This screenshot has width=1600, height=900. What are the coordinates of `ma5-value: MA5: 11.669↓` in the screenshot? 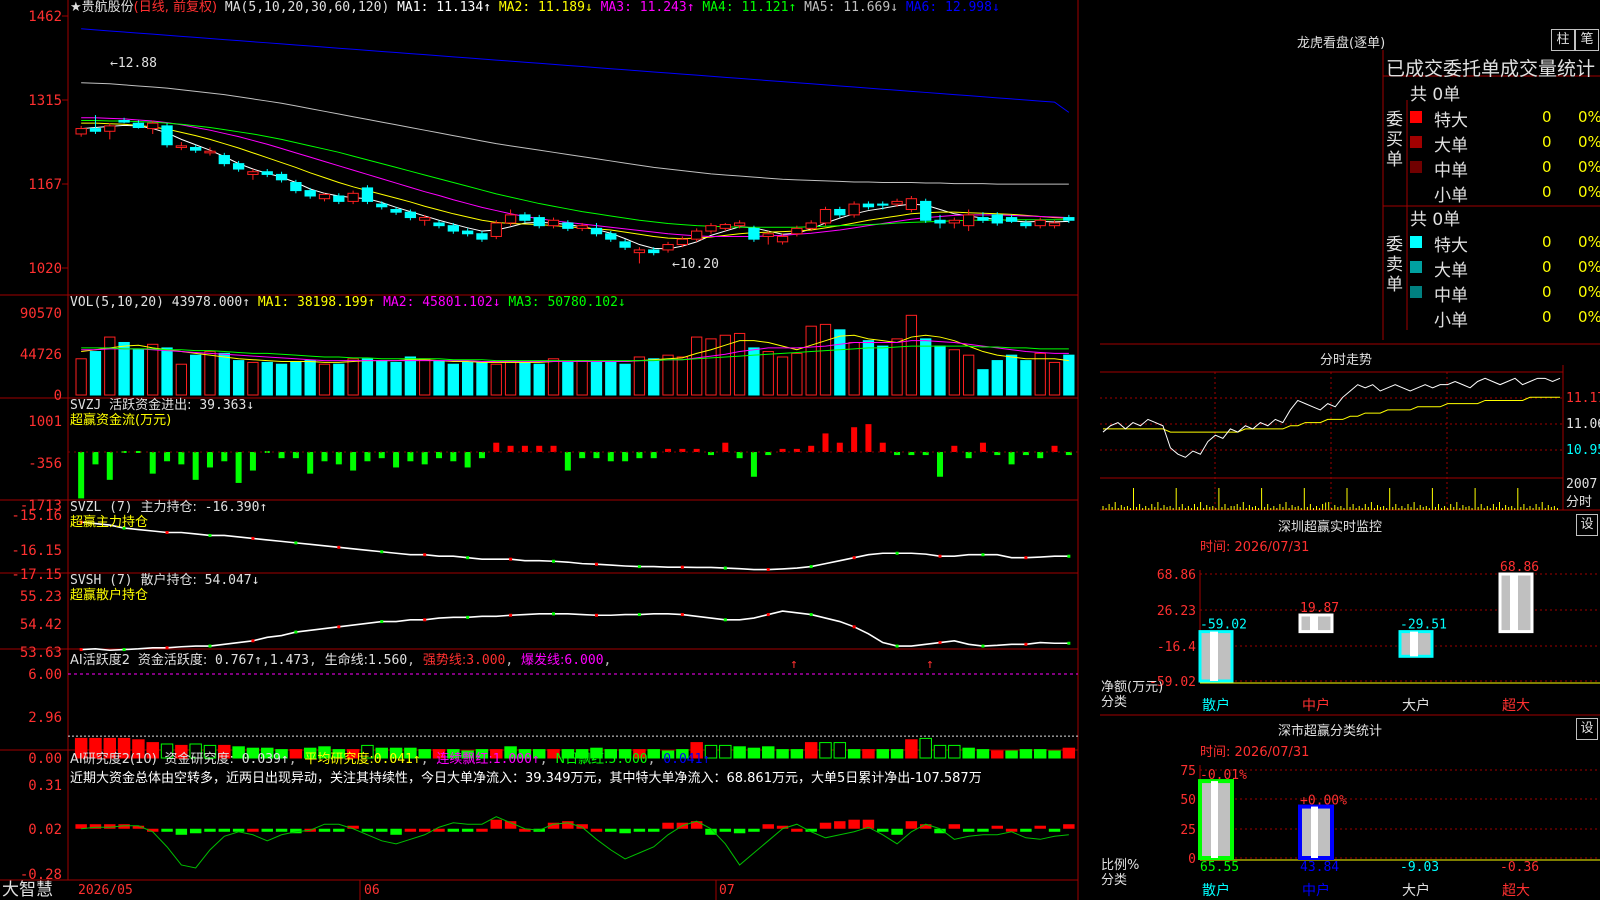 It's located at (847, 7).